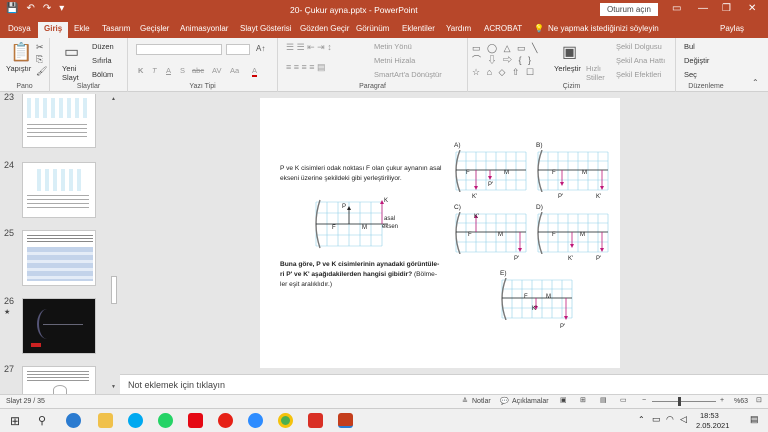  What do you see at coordinates (726, 8) in the screenshot?
I see `restore-button: ❐` at bounding box center [726, 8].